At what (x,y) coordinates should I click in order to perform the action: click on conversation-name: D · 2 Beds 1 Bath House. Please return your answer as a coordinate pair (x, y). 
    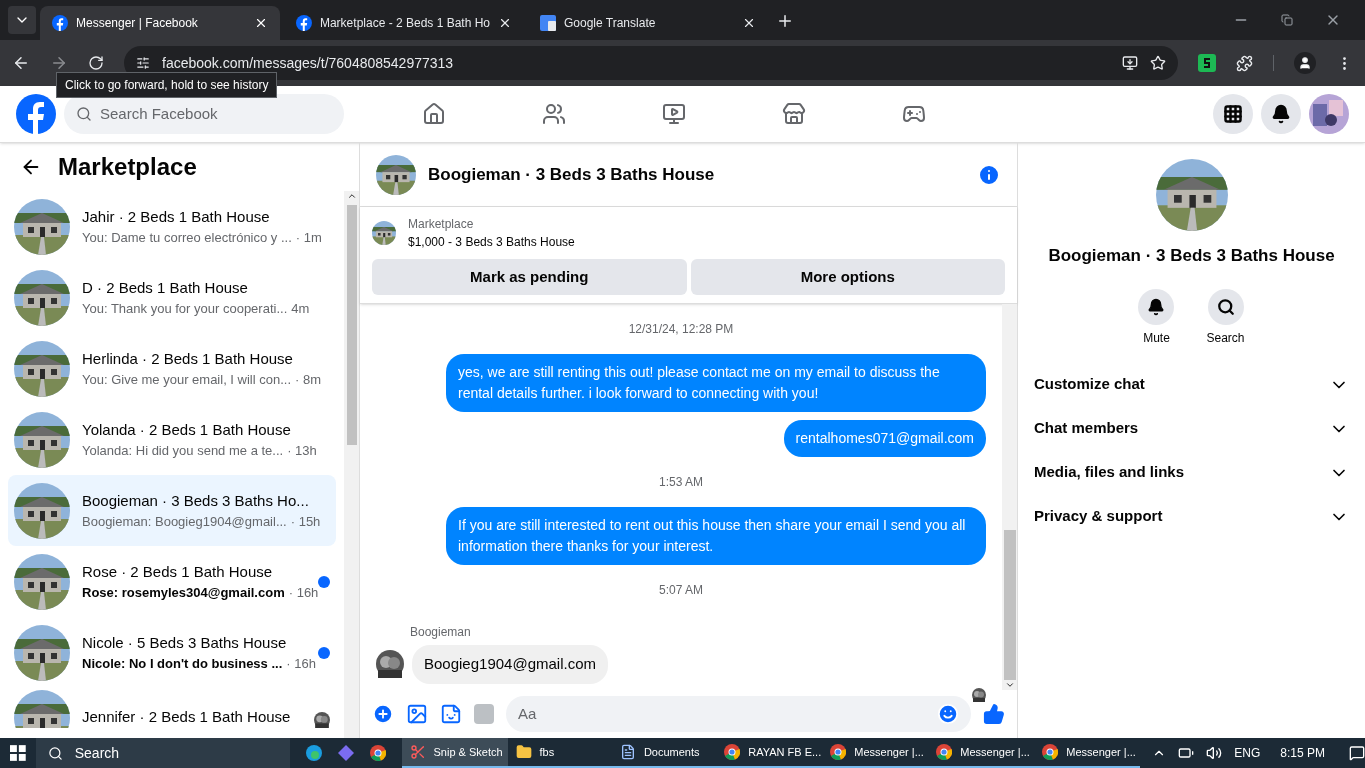
    Looking at the image, I should click on (165, 287).